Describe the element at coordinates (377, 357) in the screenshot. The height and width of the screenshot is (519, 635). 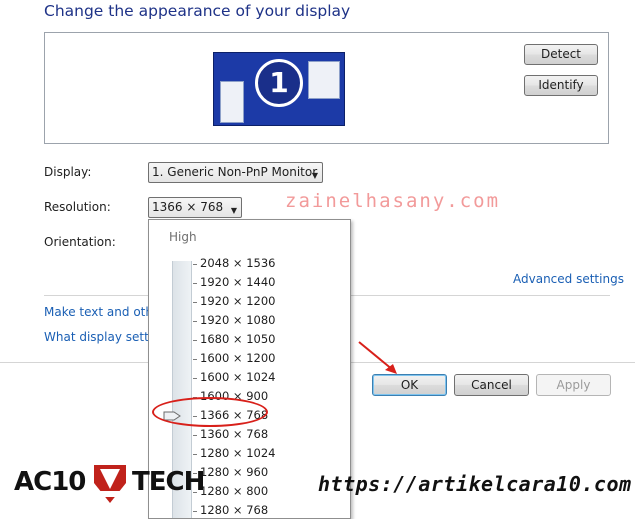
I see `annotation-arrow-icon` at that location.